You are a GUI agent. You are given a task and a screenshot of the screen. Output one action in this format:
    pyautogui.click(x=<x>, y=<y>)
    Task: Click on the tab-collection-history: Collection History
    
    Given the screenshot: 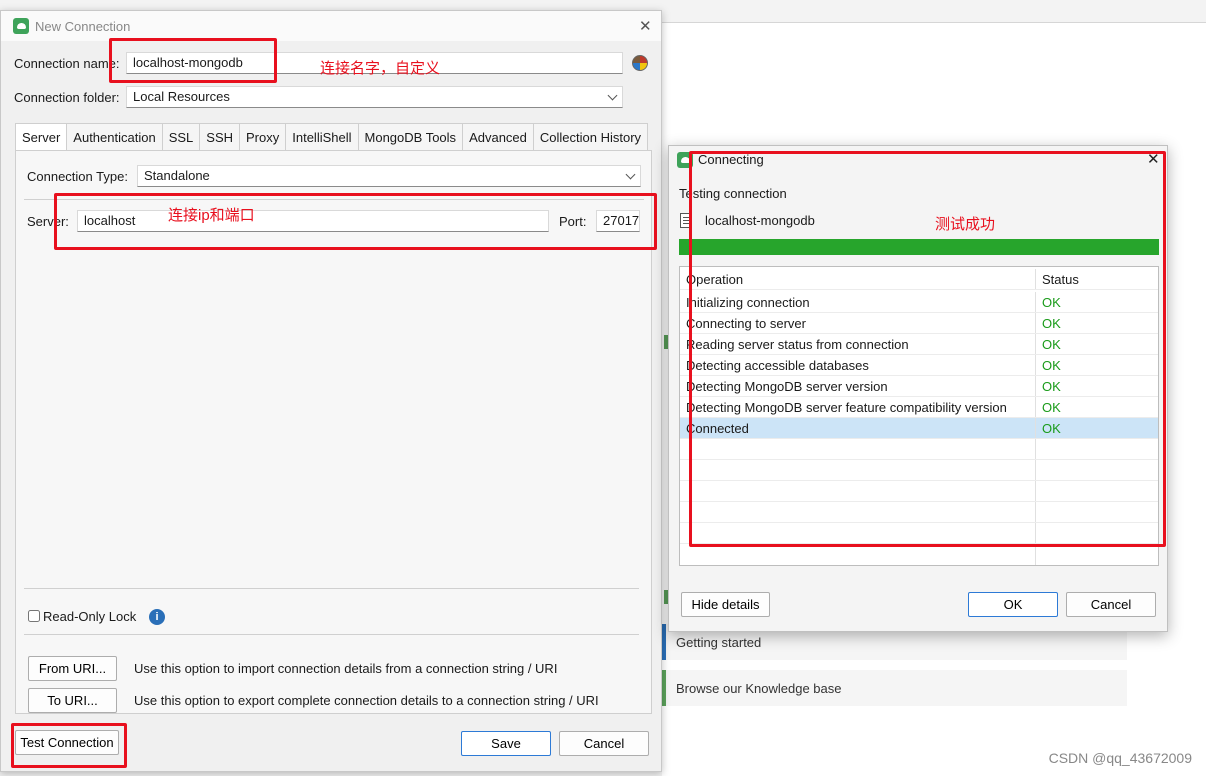 What is the action you would take?
    pyautogui.click(x=591, y=137)
    